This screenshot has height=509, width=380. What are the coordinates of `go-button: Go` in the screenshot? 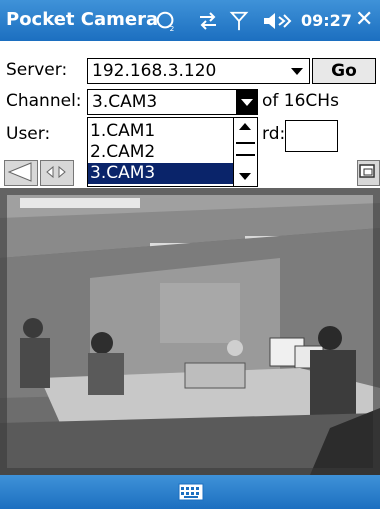 It's located at (344, 71).